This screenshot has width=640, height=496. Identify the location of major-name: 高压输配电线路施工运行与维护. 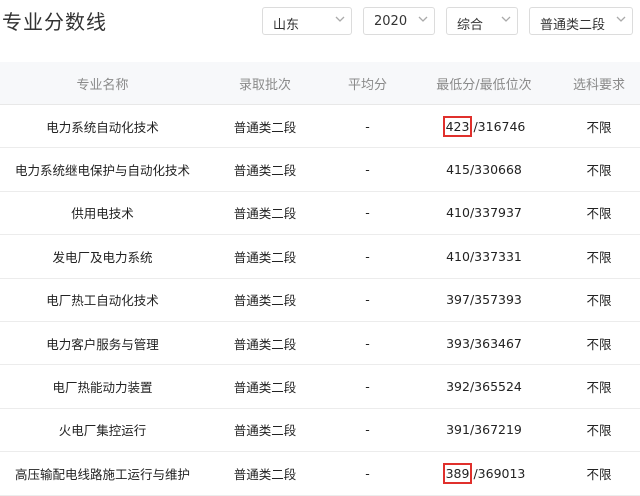
(102, 474).